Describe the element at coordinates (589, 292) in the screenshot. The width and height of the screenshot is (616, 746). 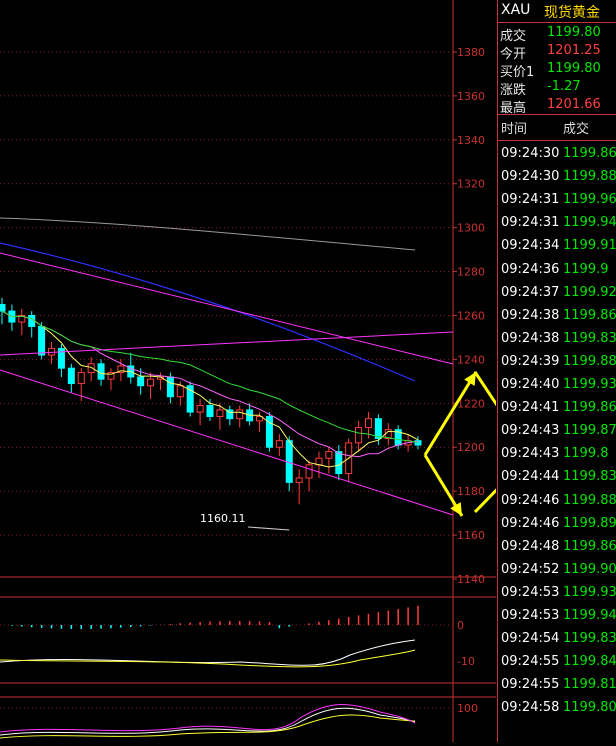
I see `tick-price: 1199.92` at that location.